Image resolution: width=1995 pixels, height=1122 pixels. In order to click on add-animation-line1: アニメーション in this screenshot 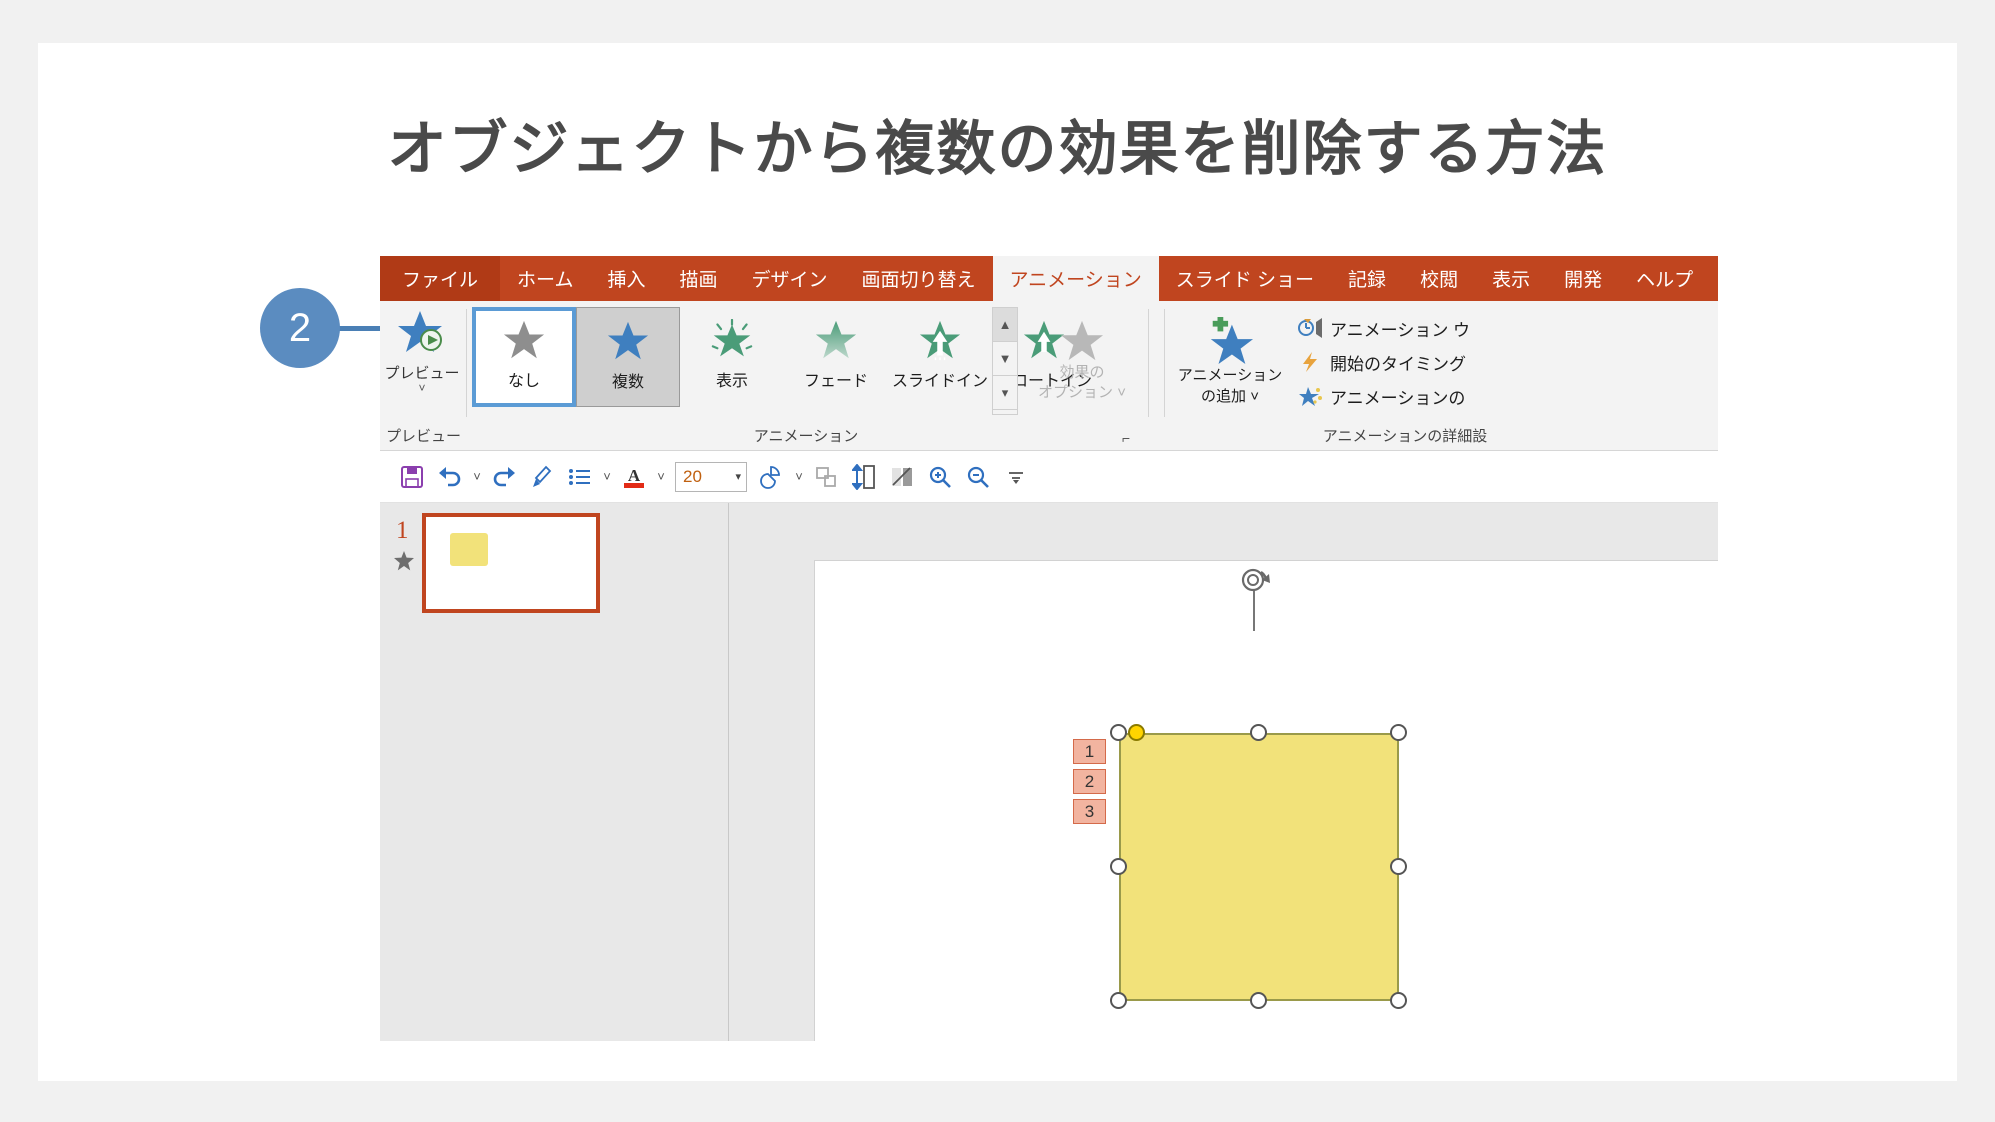, I will do `click(1230, 375)`.